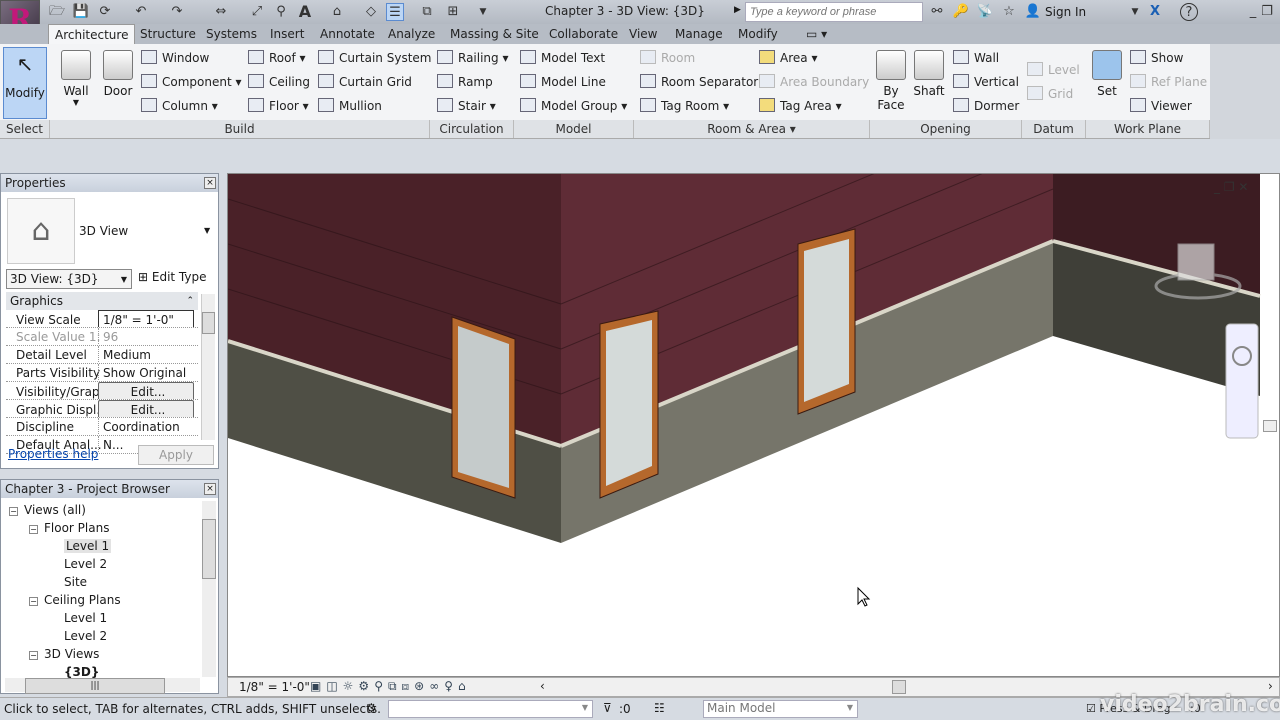 This screenshot has width=1280, height=720. I want to click on tab-collaborate: Collaborate, so click(583, 34).